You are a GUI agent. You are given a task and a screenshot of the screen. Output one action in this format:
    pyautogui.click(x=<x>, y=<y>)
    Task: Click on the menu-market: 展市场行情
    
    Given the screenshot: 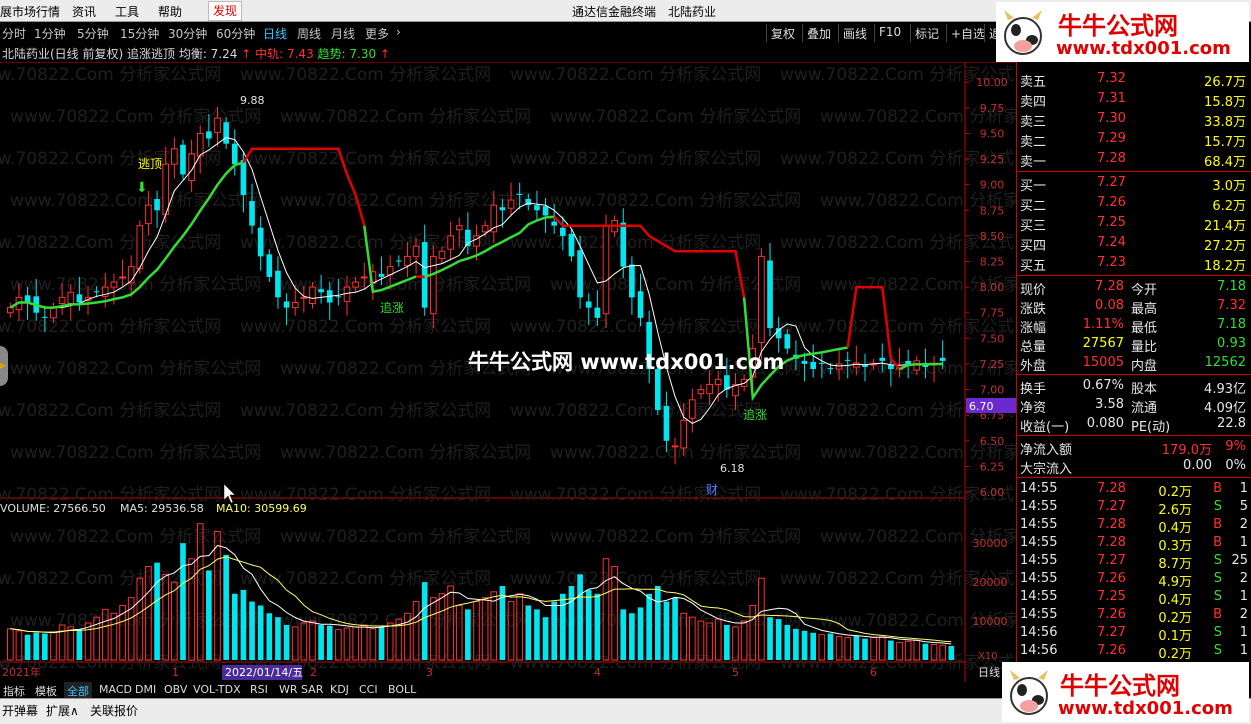 What is the action you would take?
    pyautogui.click(x=30, y=11)
    